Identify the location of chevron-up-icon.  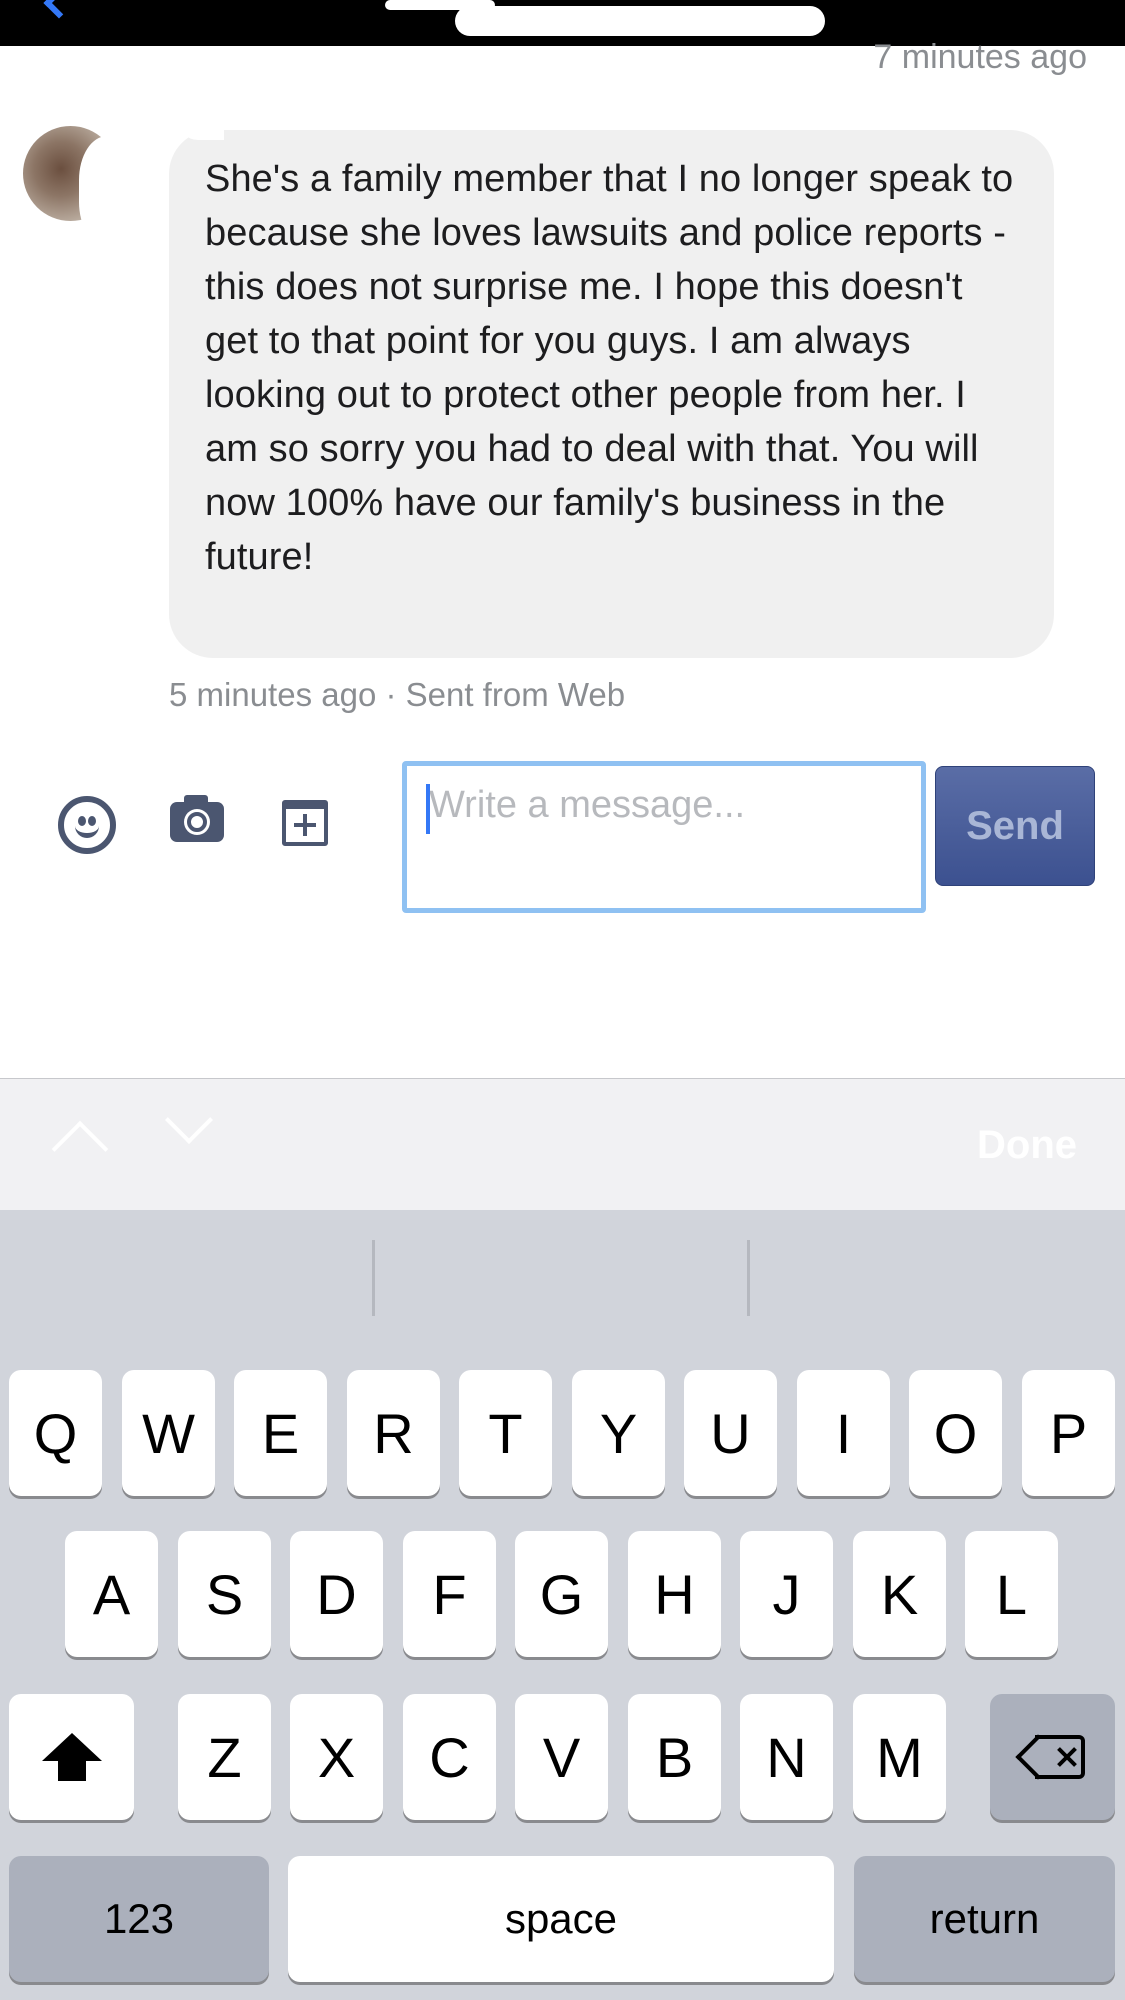
(80, 1149).